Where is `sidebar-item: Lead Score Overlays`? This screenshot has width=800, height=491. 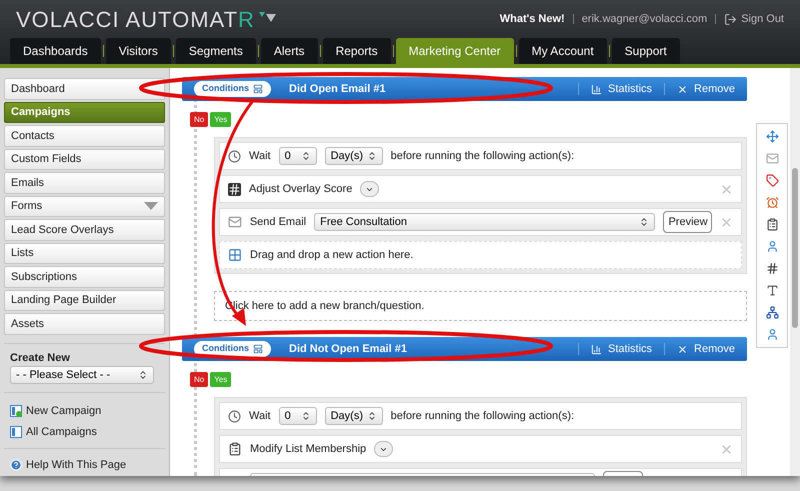
sidebar-item: Lead Score Overlays is located at coordinates (84, 229).